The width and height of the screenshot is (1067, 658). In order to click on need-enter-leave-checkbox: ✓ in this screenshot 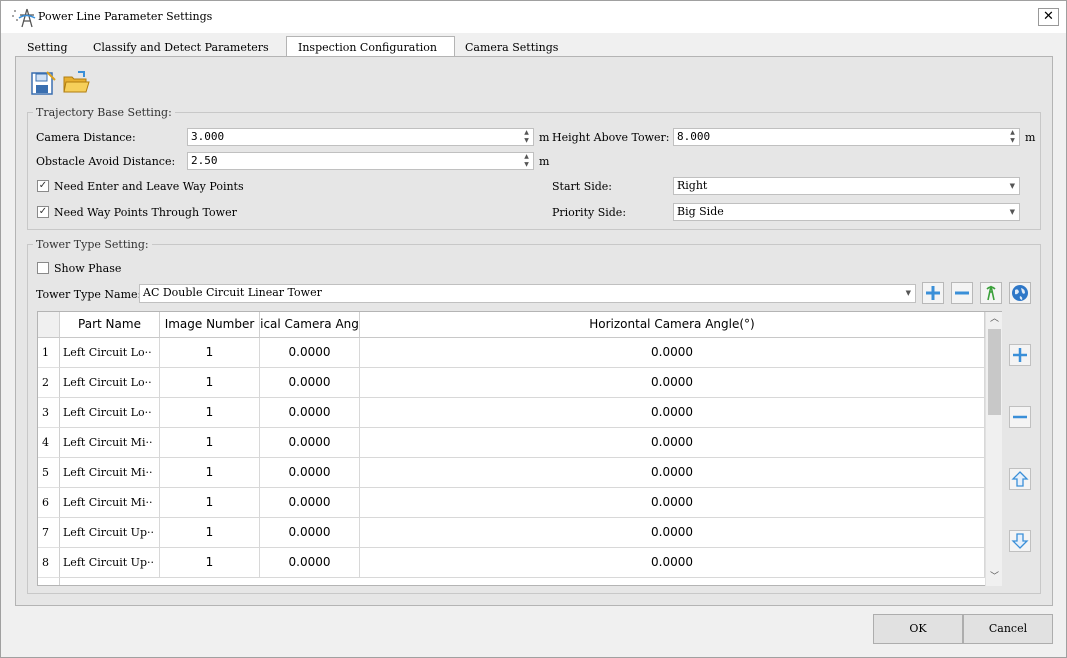, I will do `click(43, 186)`.